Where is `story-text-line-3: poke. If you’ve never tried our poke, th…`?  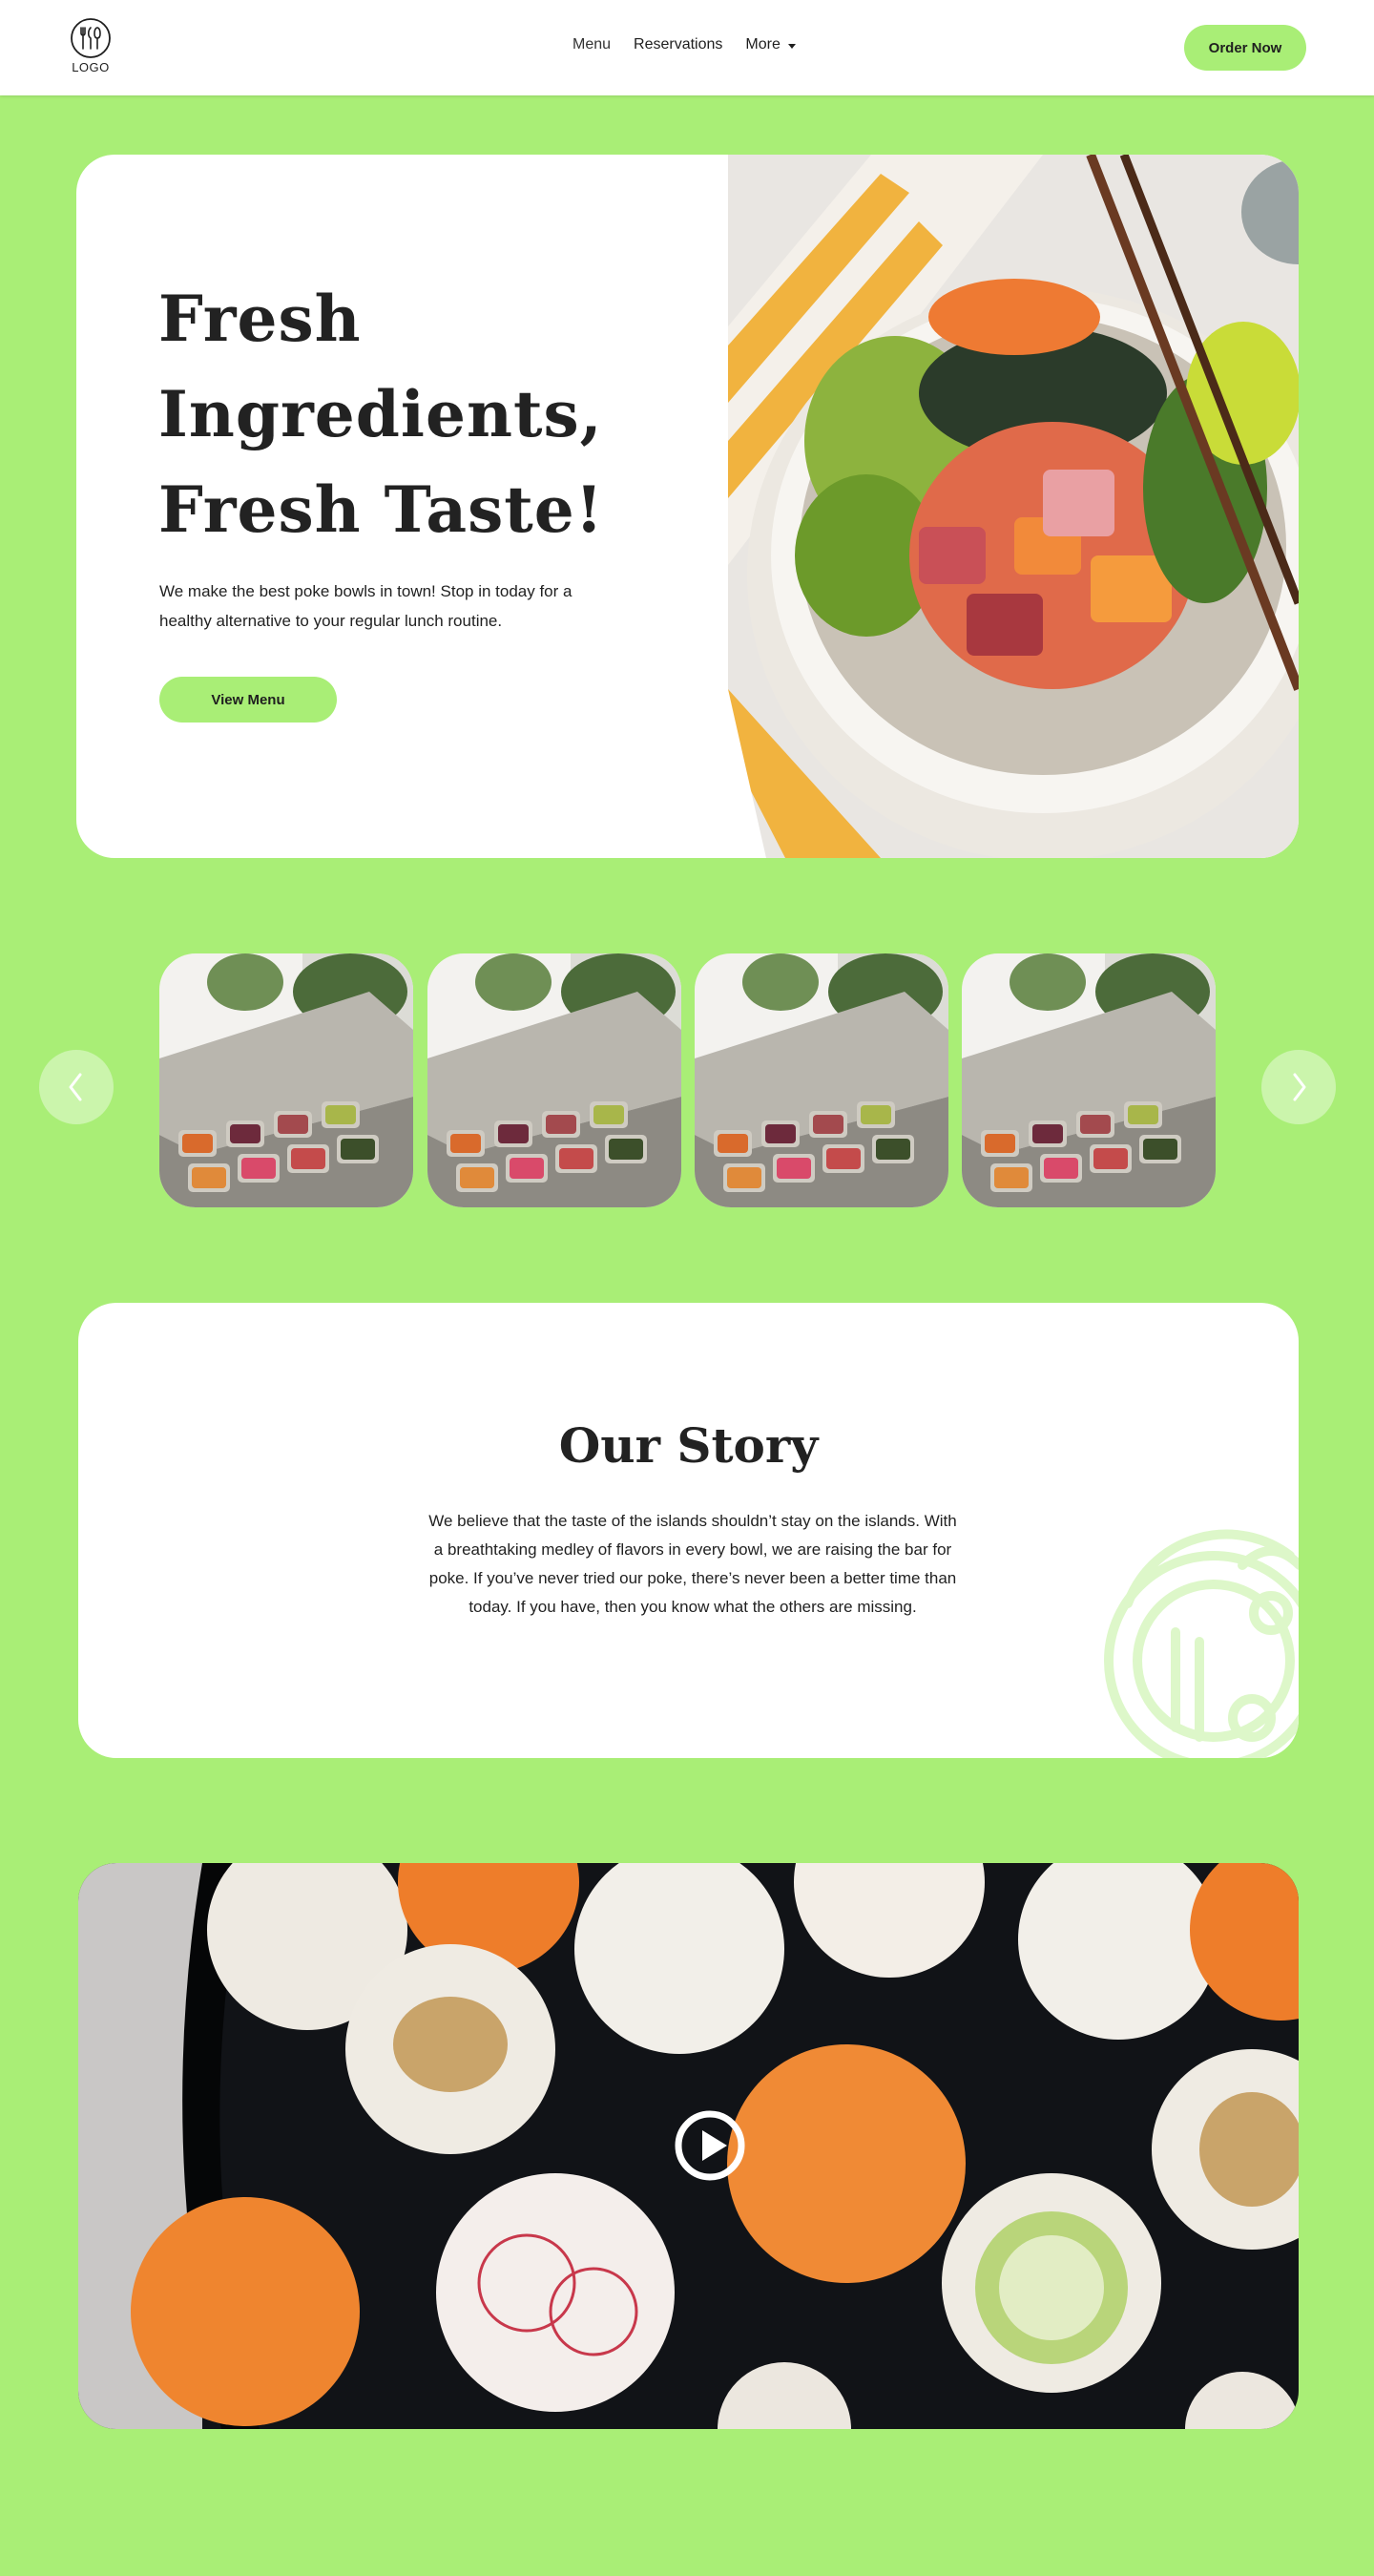 story-text-line-3: poke. If you’ve never tried our poke, th… is located at coordinates (693, 1578).